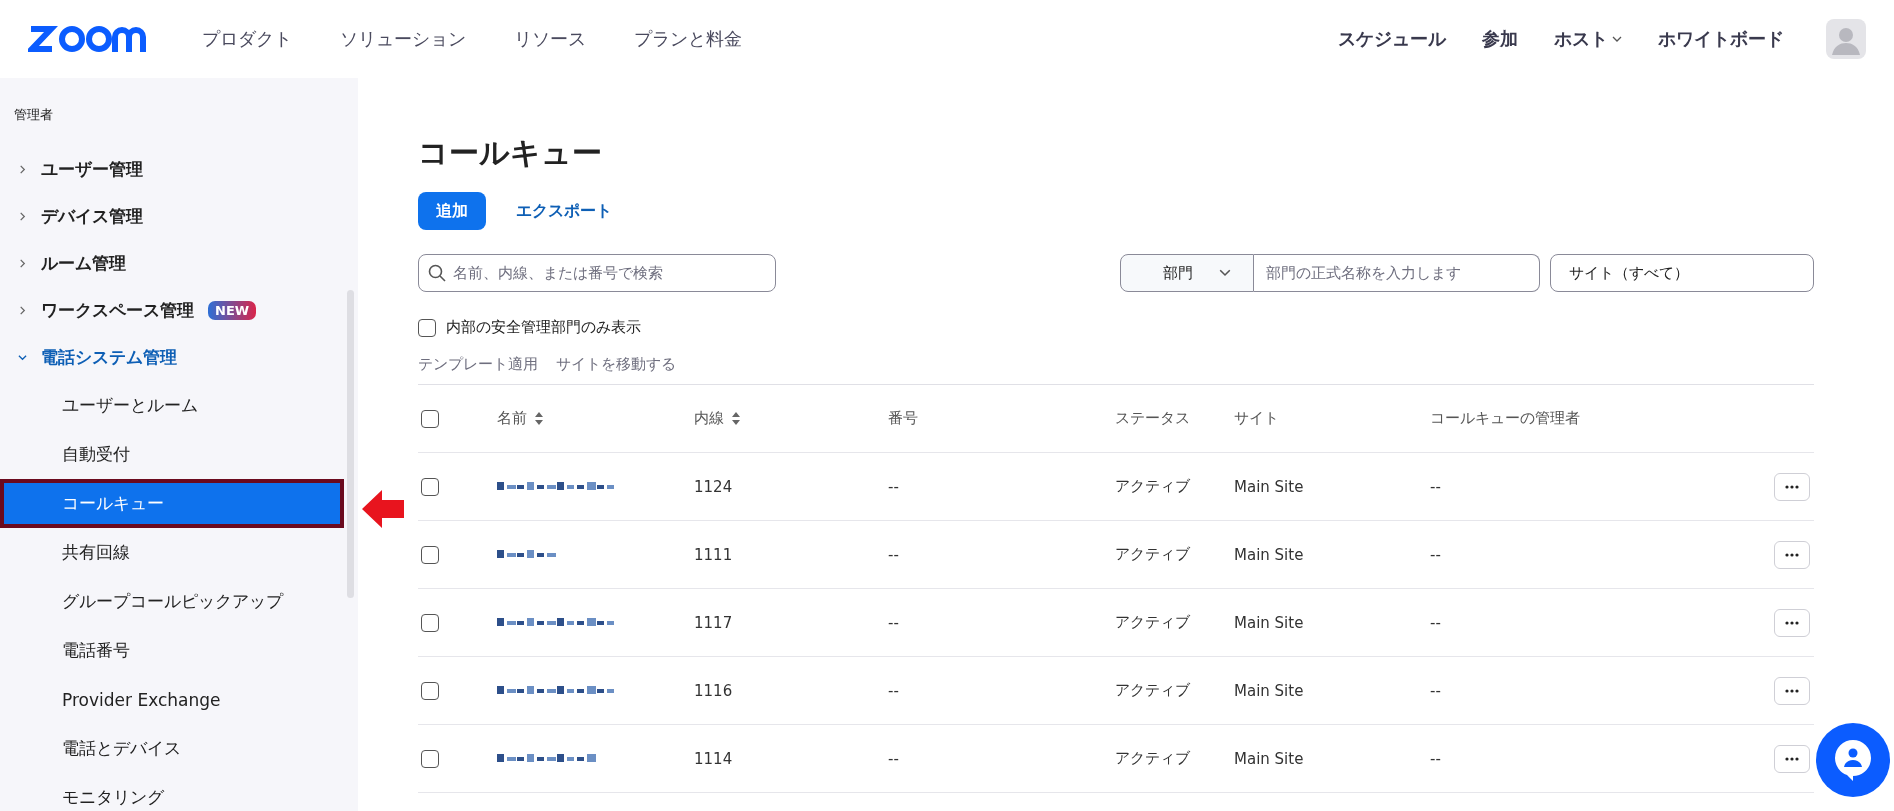  What do you see at coordinates (92, 216) in the screenshot?
I see `sidebar-item-label: デバイス管理` at bounding box center [92, 216].